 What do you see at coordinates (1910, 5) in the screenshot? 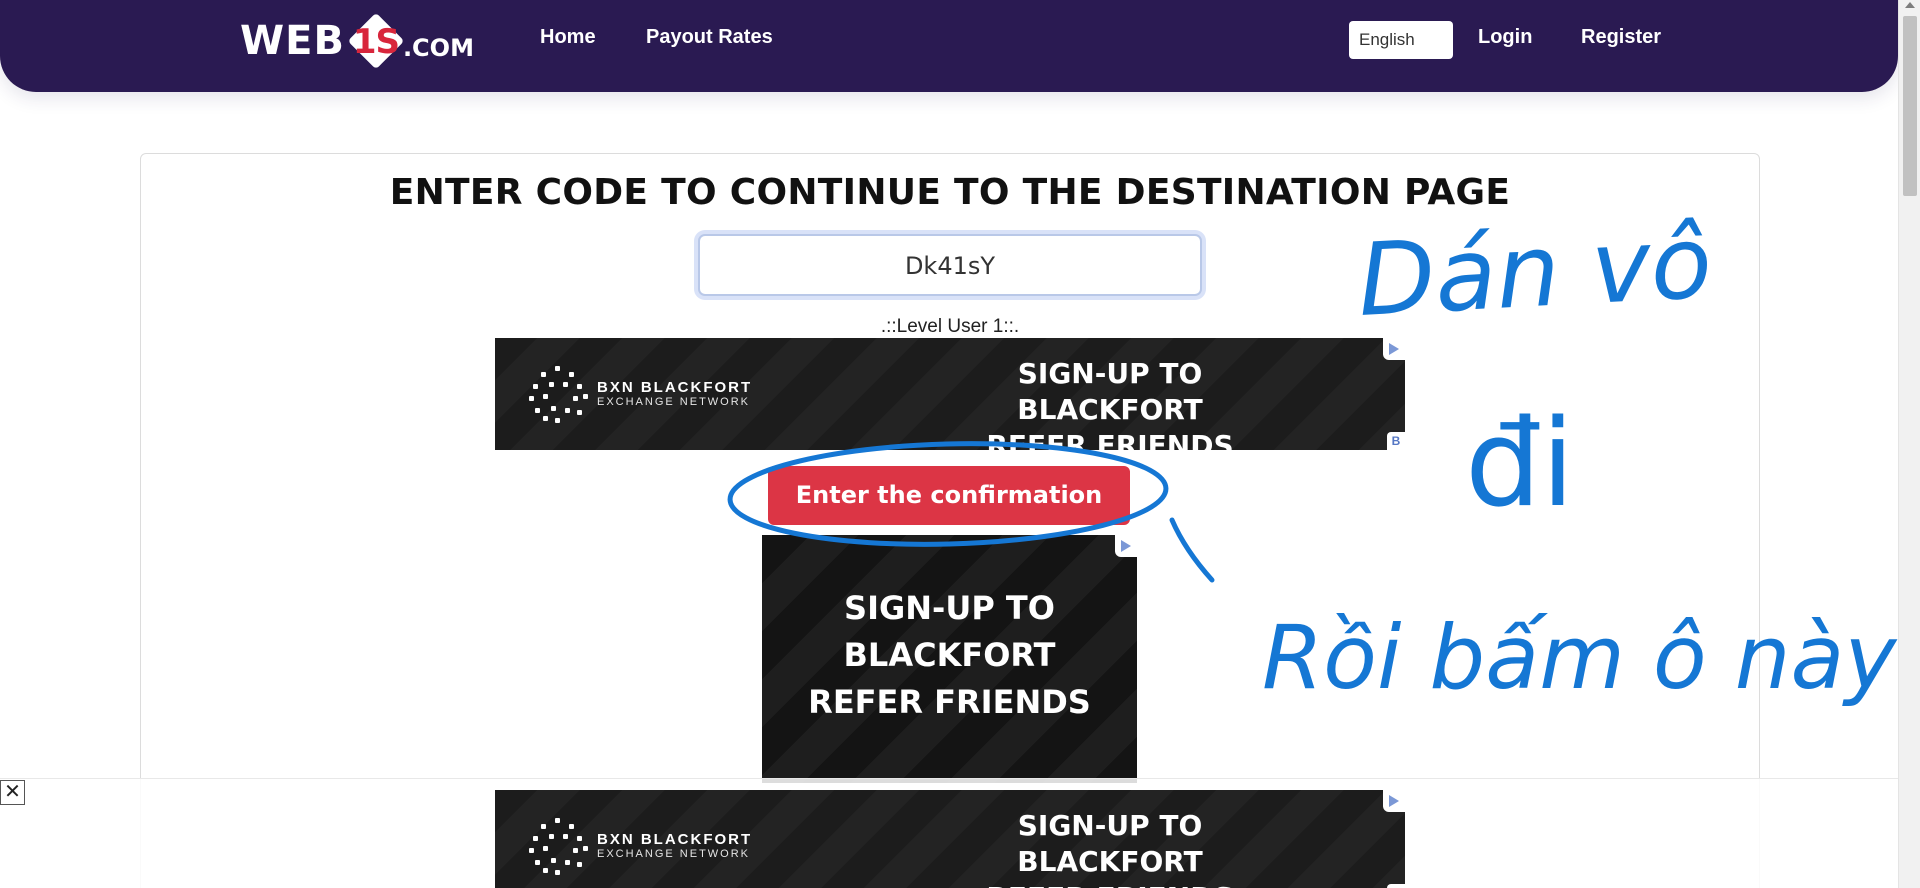
I see `scroll-up-arrow-icon` at bounding box center [1910, 5].